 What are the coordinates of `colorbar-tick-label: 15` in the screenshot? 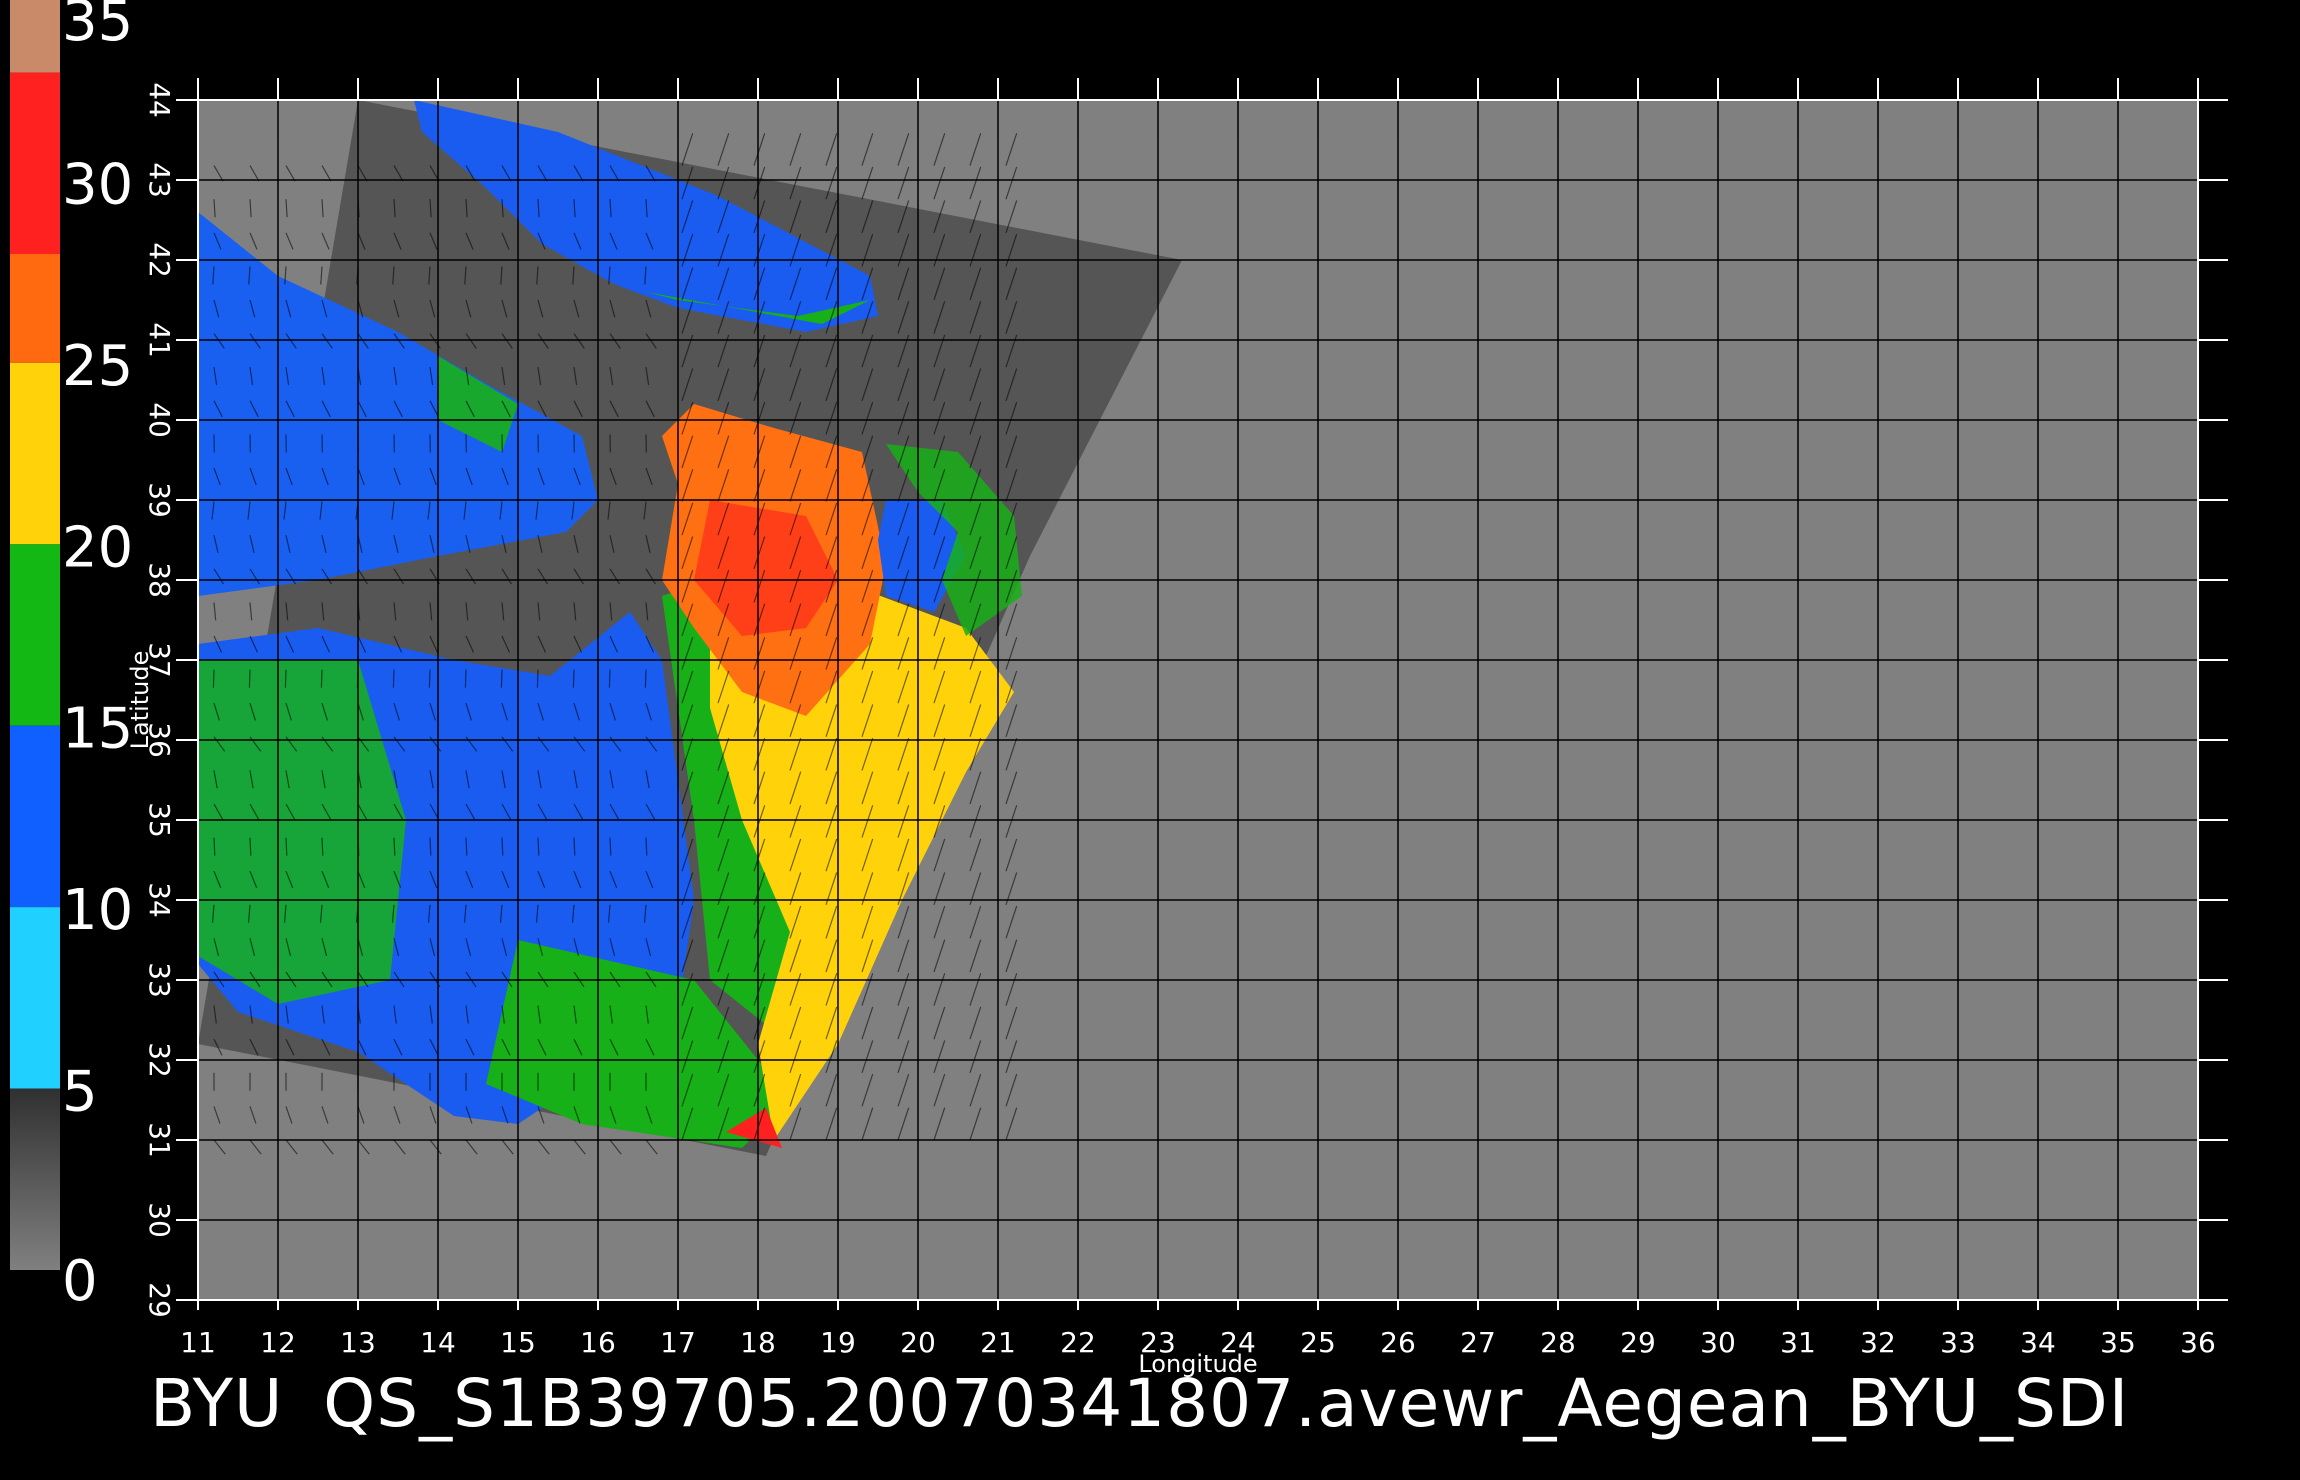 It's located at (97, 729).